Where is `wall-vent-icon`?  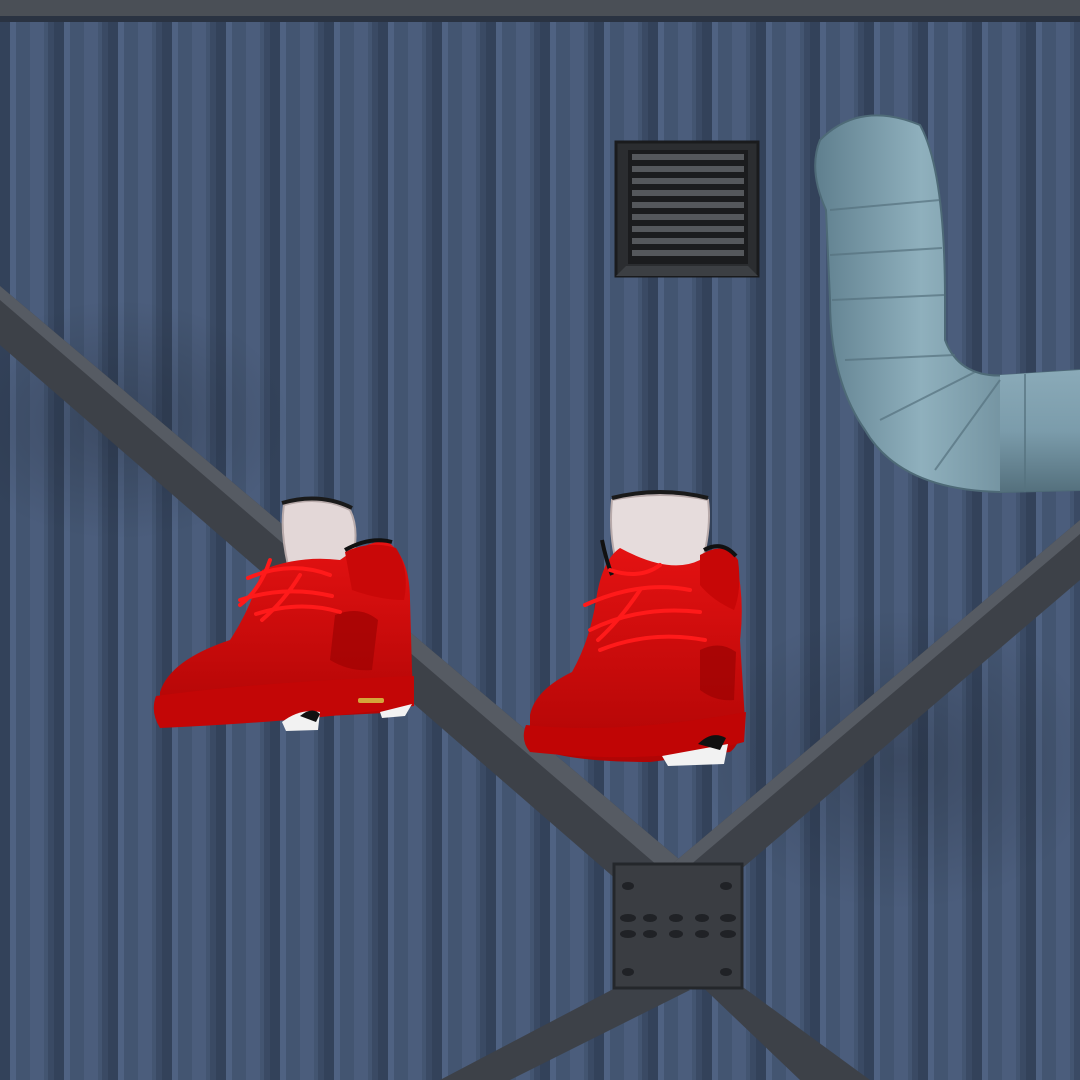 wall-vent-icon is located at coordinates (687, 209).